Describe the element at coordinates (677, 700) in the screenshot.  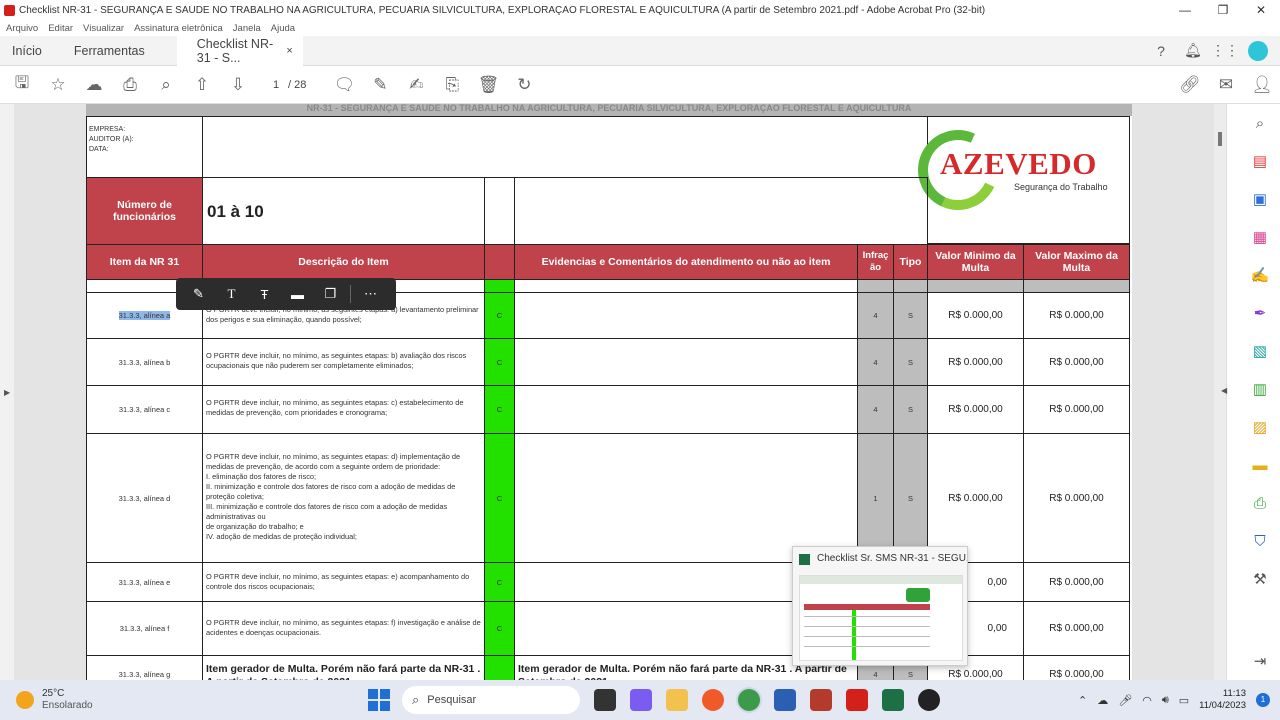
I see `file-explorer-icon` at that location.